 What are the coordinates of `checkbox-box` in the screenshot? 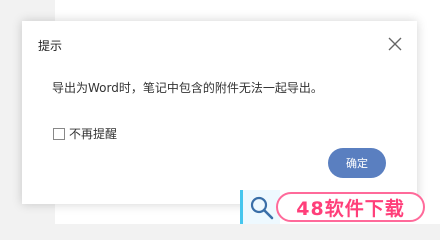 It's located at (59, 133).